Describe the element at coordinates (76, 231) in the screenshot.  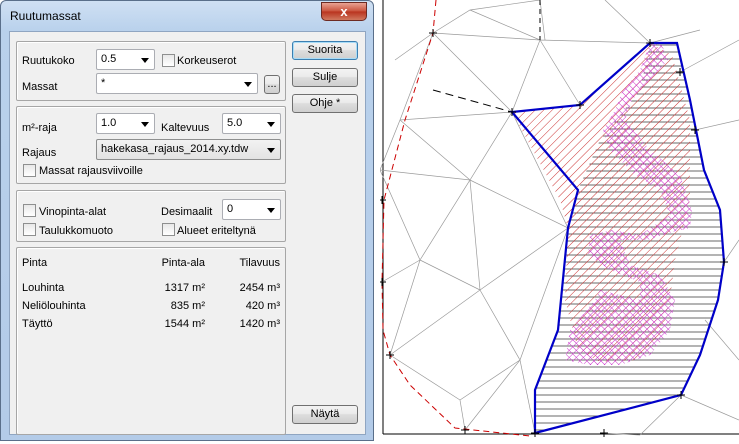
I see `taulukkomuoto-label: Taulukkomuoto` at that location.